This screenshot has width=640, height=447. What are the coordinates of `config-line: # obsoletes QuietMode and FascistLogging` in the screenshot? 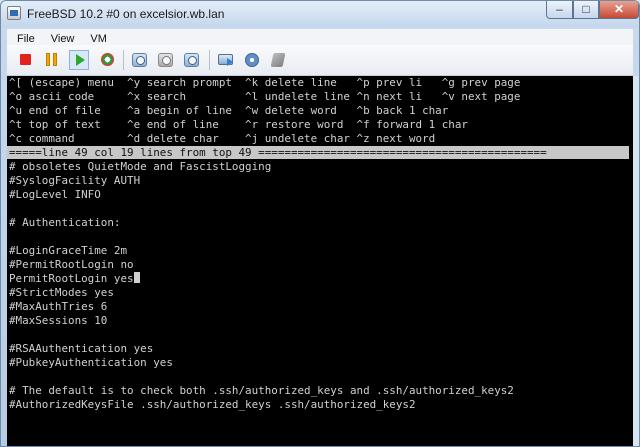 It's located at (140, 166).